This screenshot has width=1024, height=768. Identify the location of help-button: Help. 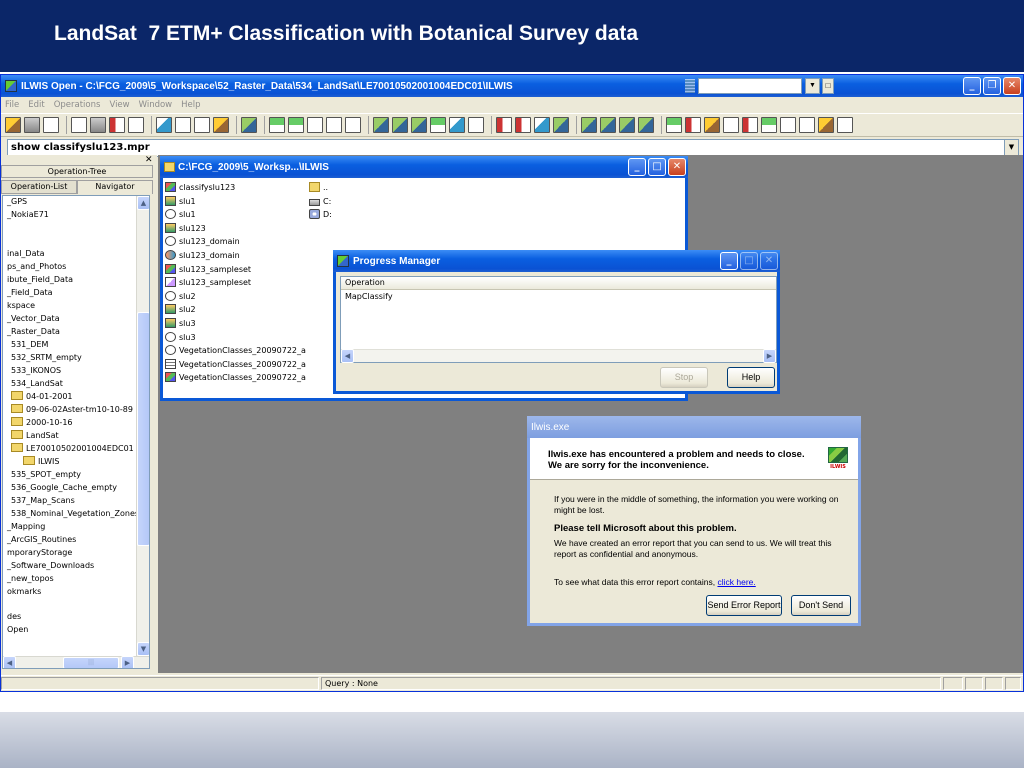
(751, 377).